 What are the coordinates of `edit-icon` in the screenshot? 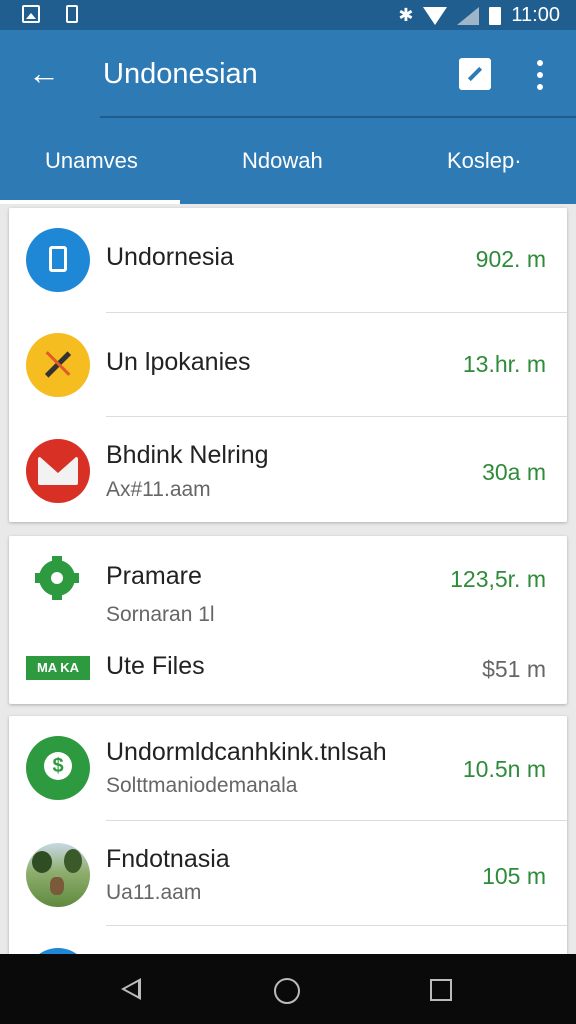 It's located at (475, 74).